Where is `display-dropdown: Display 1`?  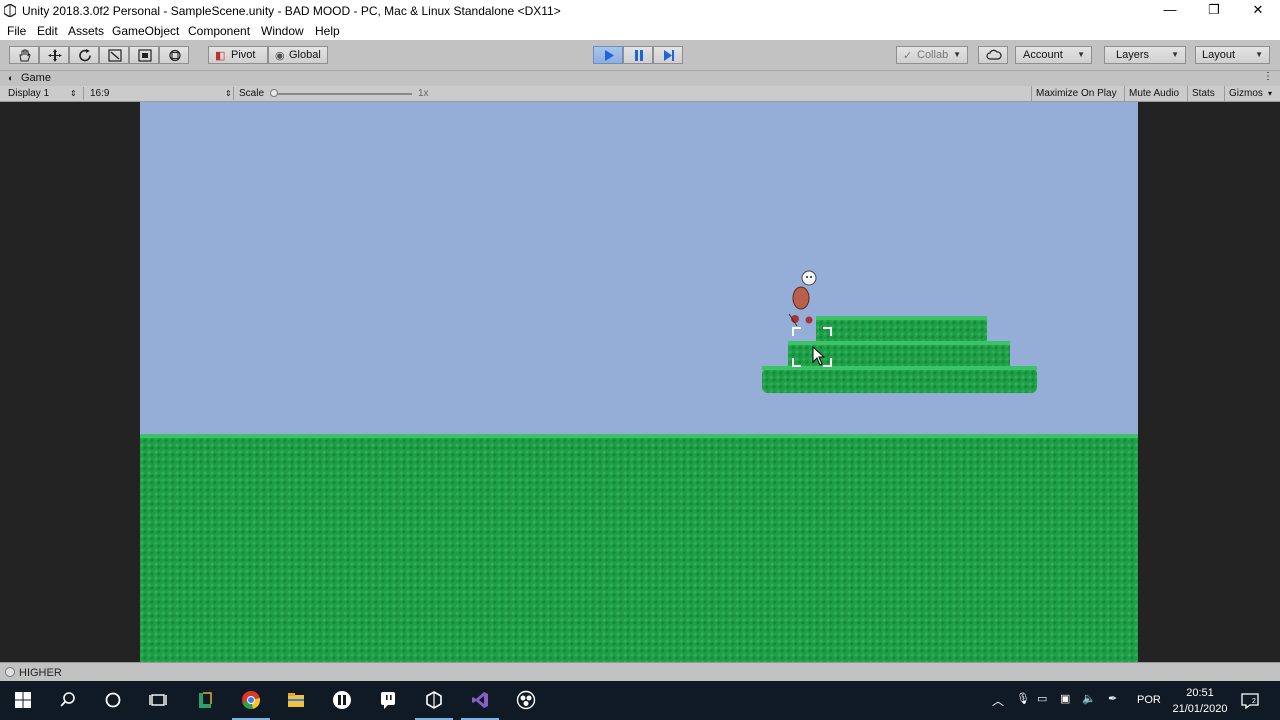 display-dropdown: Display 1 is located at coordinates (28, 93).